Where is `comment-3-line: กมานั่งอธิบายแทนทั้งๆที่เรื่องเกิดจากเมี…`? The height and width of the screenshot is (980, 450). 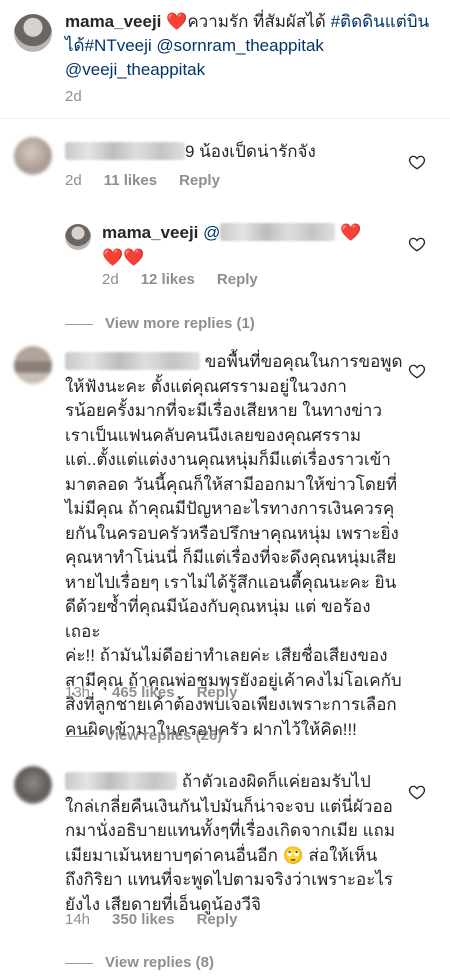
comment-3-line: กมานั่งอธิบายแทนทั้งๆที่เรื่องเกิดจากเมี… is located at coordinates (230, 830).